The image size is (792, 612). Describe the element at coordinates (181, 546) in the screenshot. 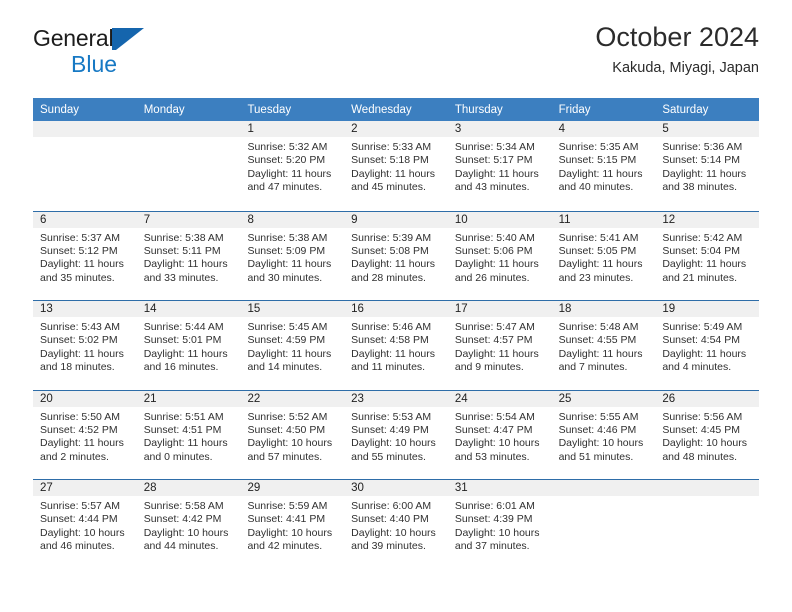

I see `daylight-duration-line-2: and 44 minutes.` at that location.